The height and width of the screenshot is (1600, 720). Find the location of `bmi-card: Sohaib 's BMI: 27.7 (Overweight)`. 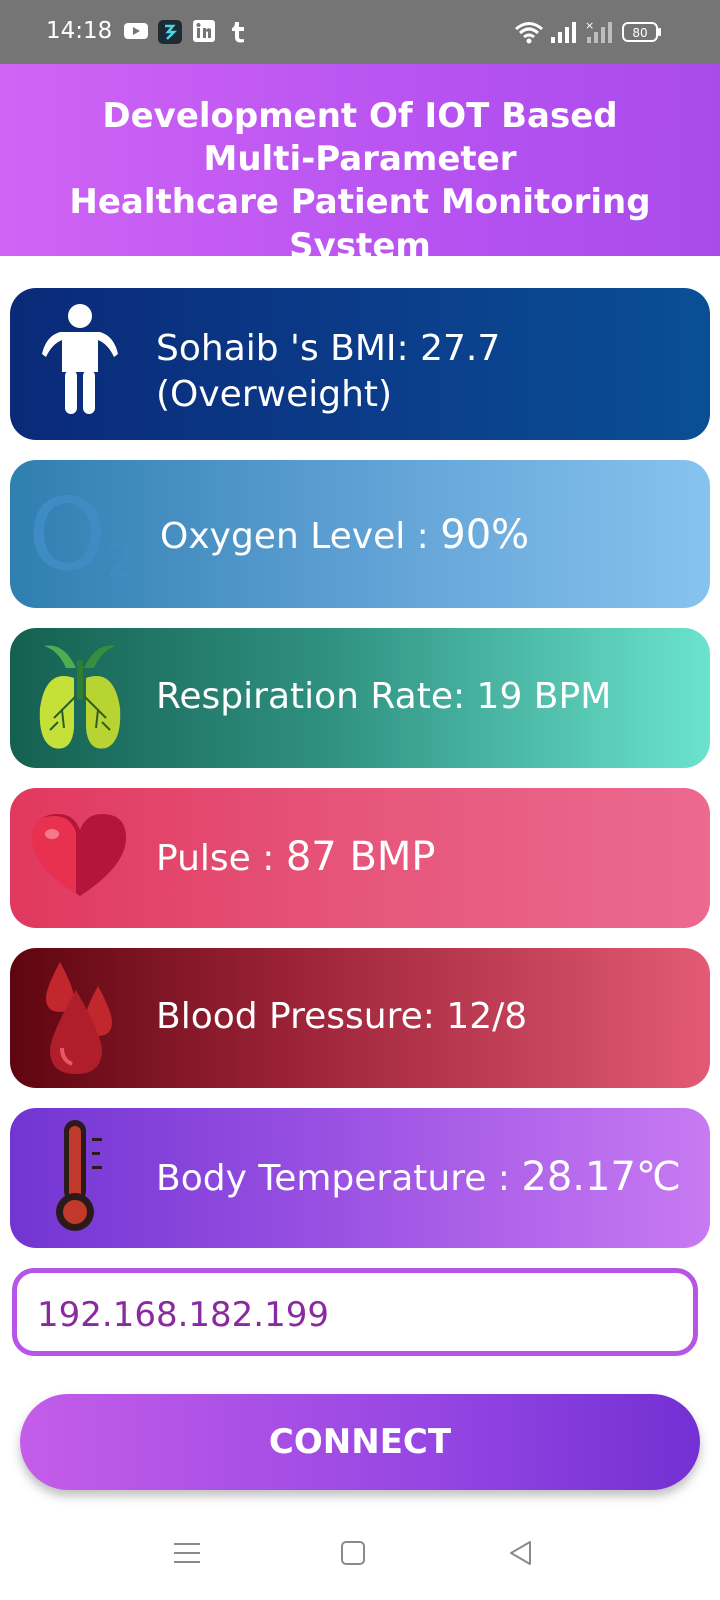

bmi-card: Sohaib 's BMI: 27.7 (Overweight) is located at coordinates (360, 364).